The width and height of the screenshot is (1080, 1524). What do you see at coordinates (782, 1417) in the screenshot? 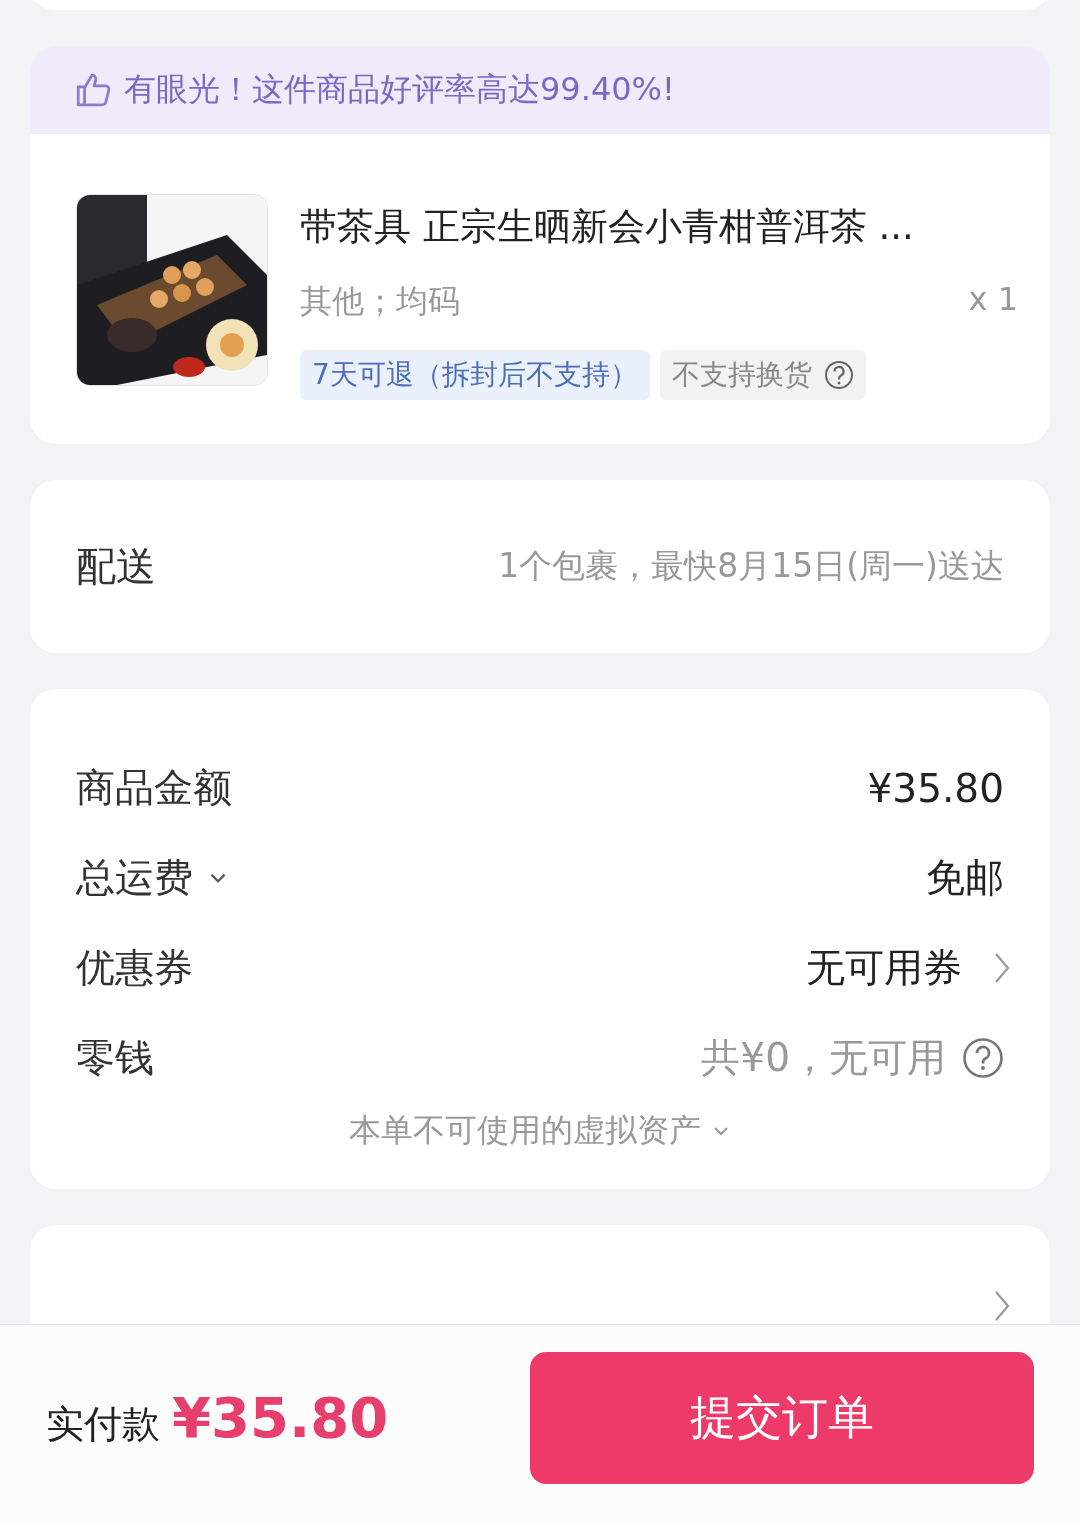
I see `submit-order-button: 提交订单` at bounding box center [782, 1417].